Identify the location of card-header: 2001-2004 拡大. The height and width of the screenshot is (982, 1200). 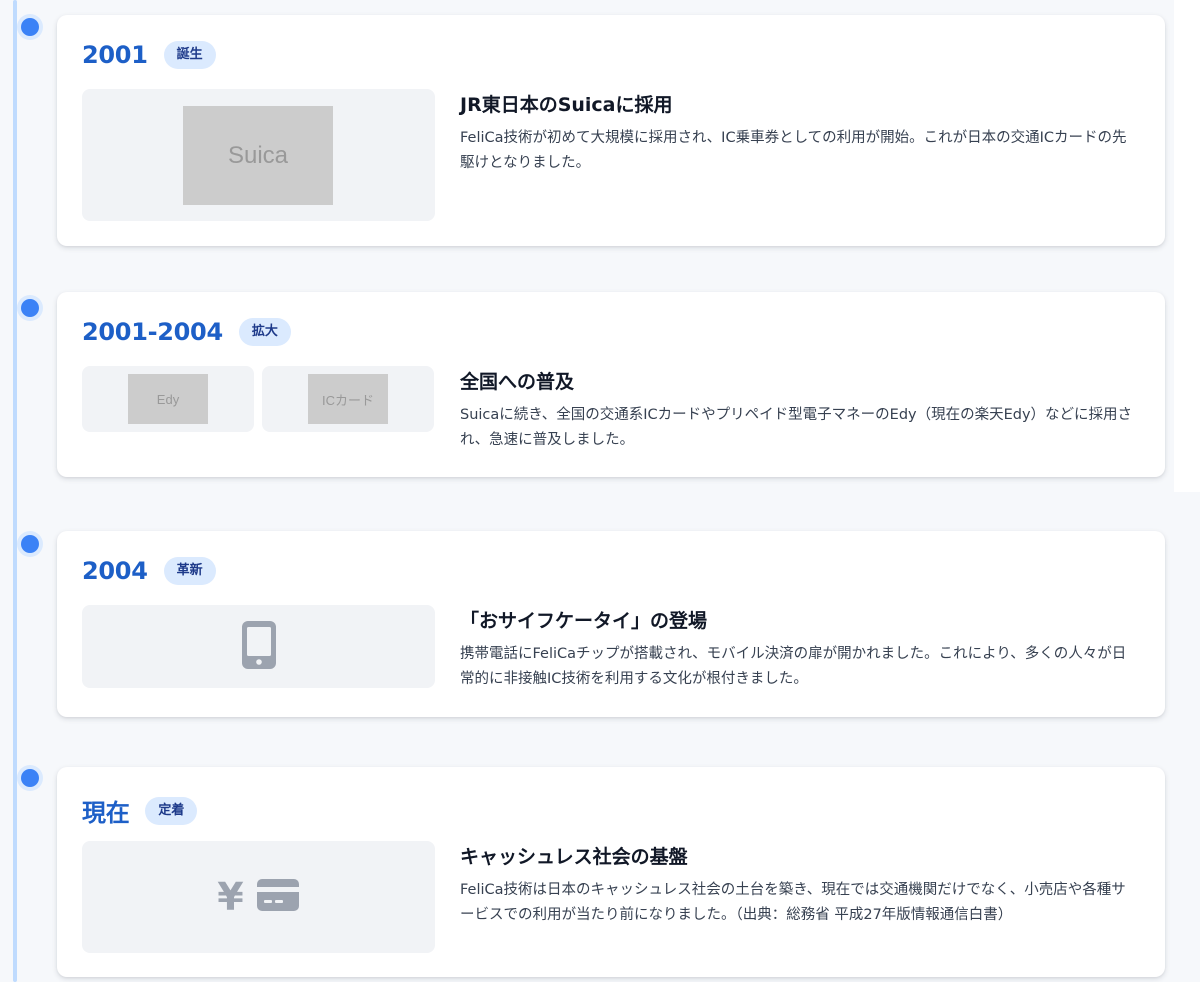
(186, 332).